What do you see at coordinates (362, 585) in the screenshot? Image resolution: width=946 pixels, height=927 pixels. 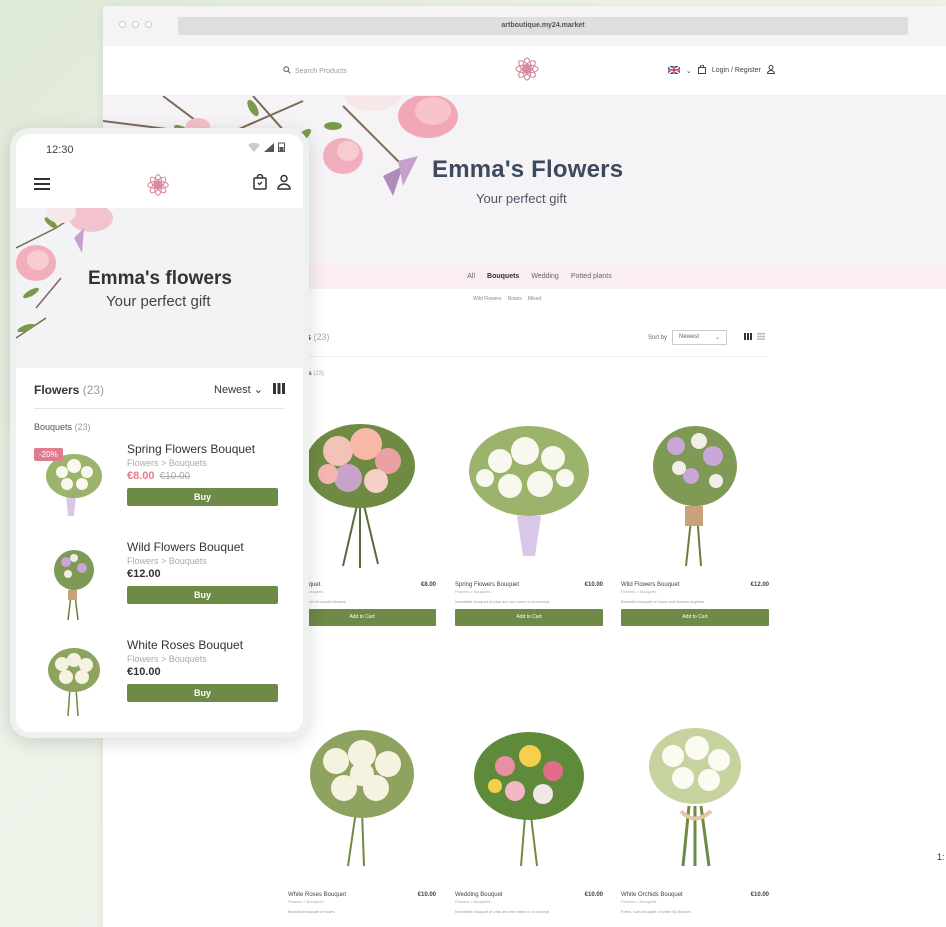 I see `product-row: rse Bouquet €8.00` at bounding box center [362, 585].